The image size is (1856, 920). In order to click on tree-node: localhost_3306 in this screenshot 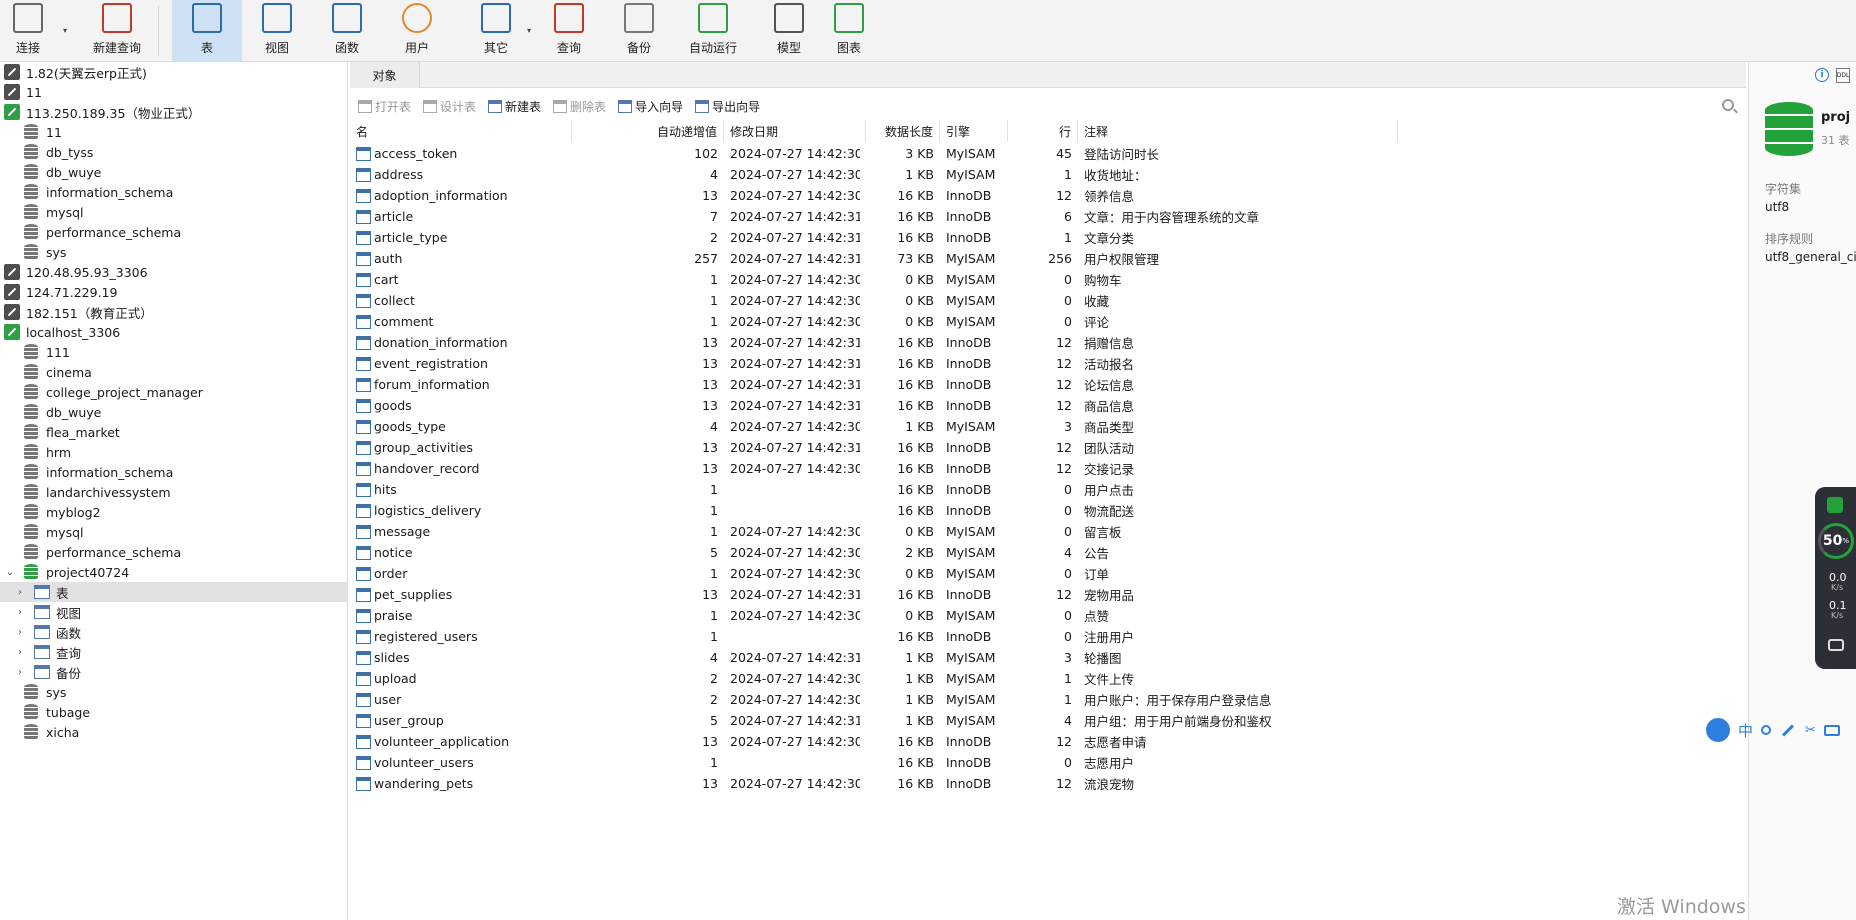, I will do `click(174, 332)`.